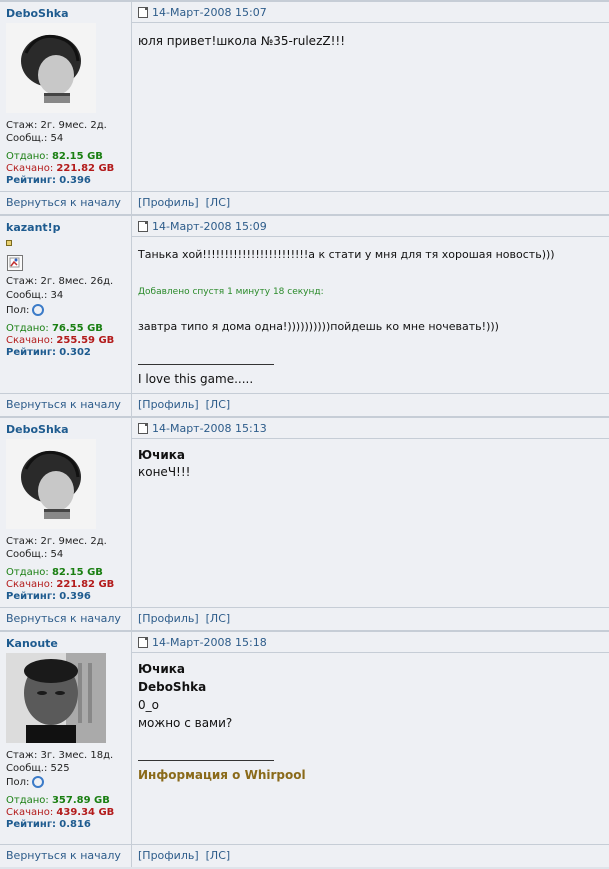 The image size is (609, 869). I want to click on rating: Рейтинг: 0.816, so click(48, 824).